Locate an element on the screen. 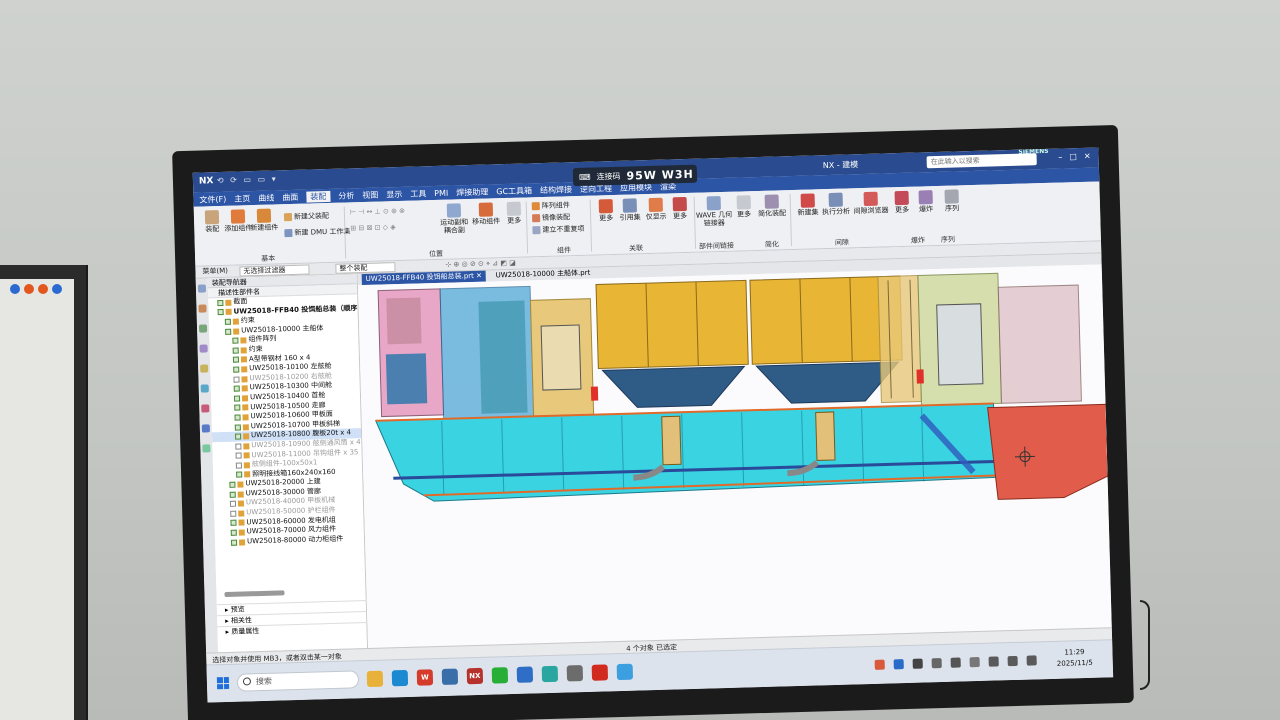 The height and width of the screenshot is (720, 1280). remote-connection-badge: ⌨ 连接码 95W W3H is located at coordinates (635, 175).